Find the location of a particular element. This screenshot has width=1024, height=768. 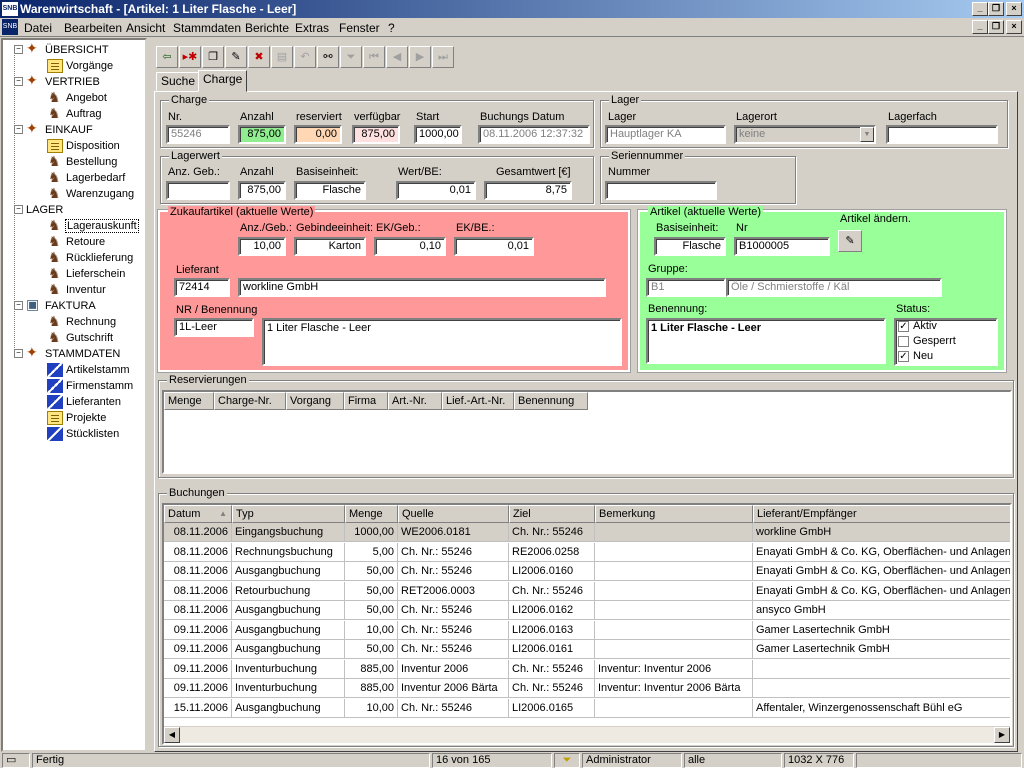

tree-item-projekte: Projekte is located at coordinates (76, 418).